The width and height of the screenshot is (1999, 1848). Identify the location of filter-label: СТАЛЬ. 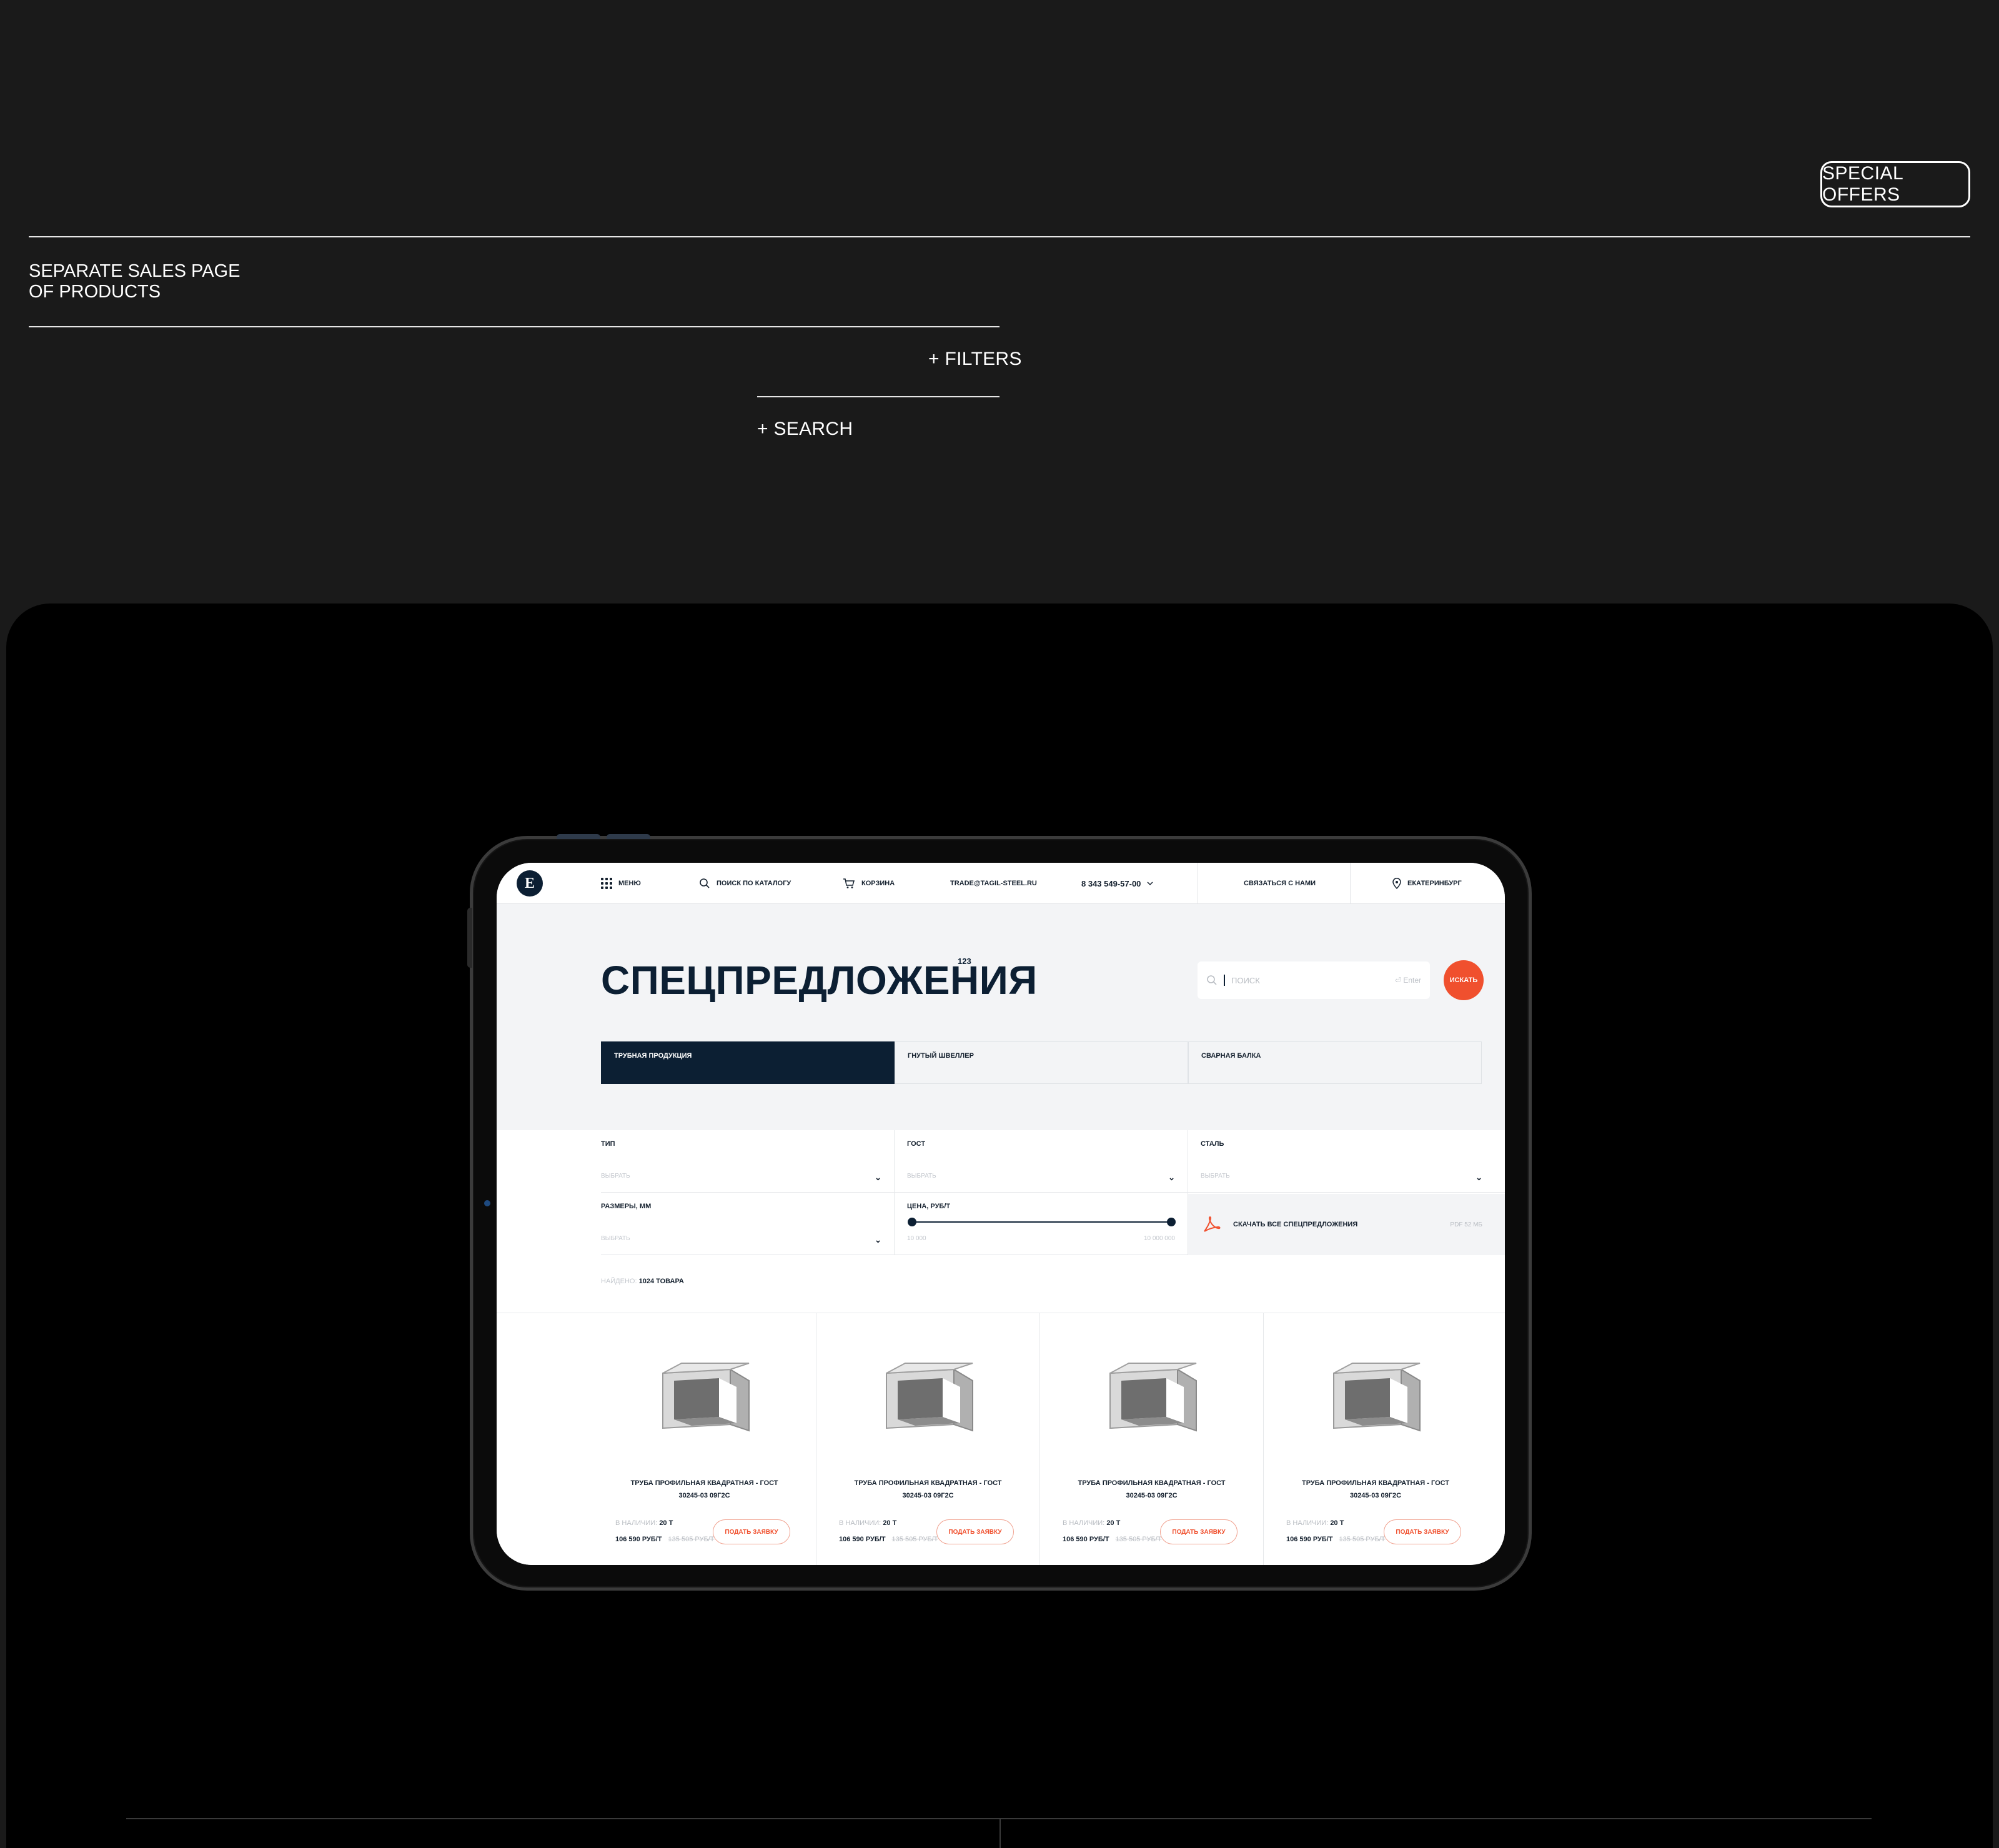
(1212, 1144).